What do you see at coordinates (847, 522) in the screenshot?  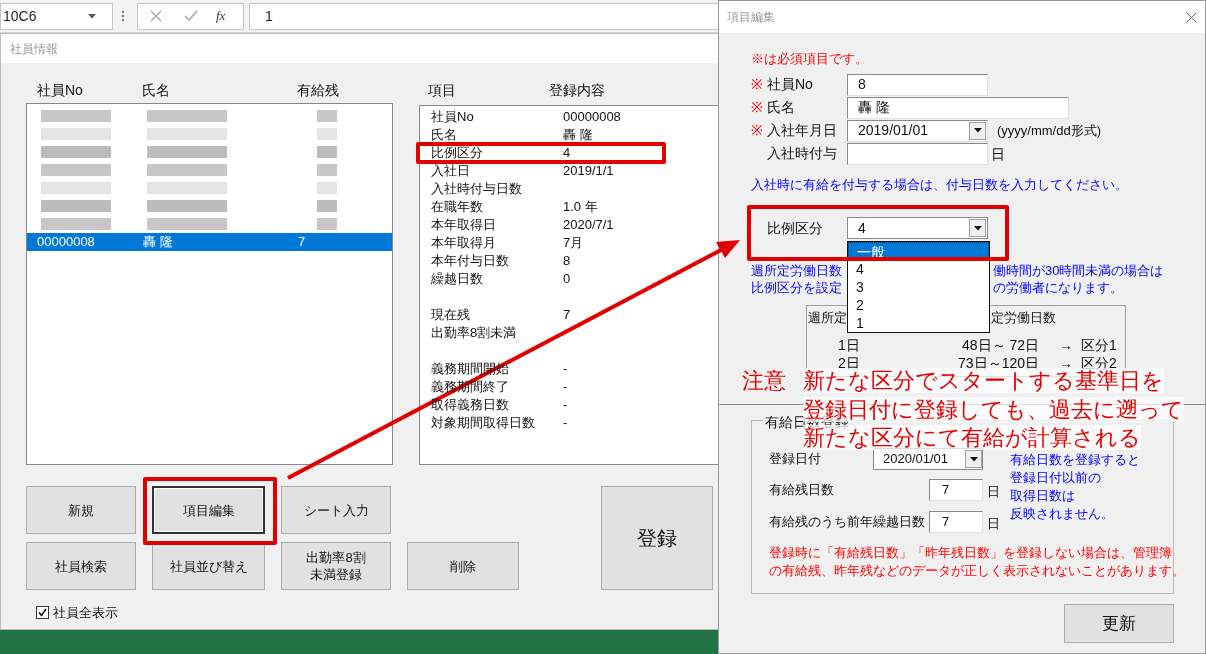 I see `field-label: 有給残のうち前年繰越日数` at bounding box center [847, 522].